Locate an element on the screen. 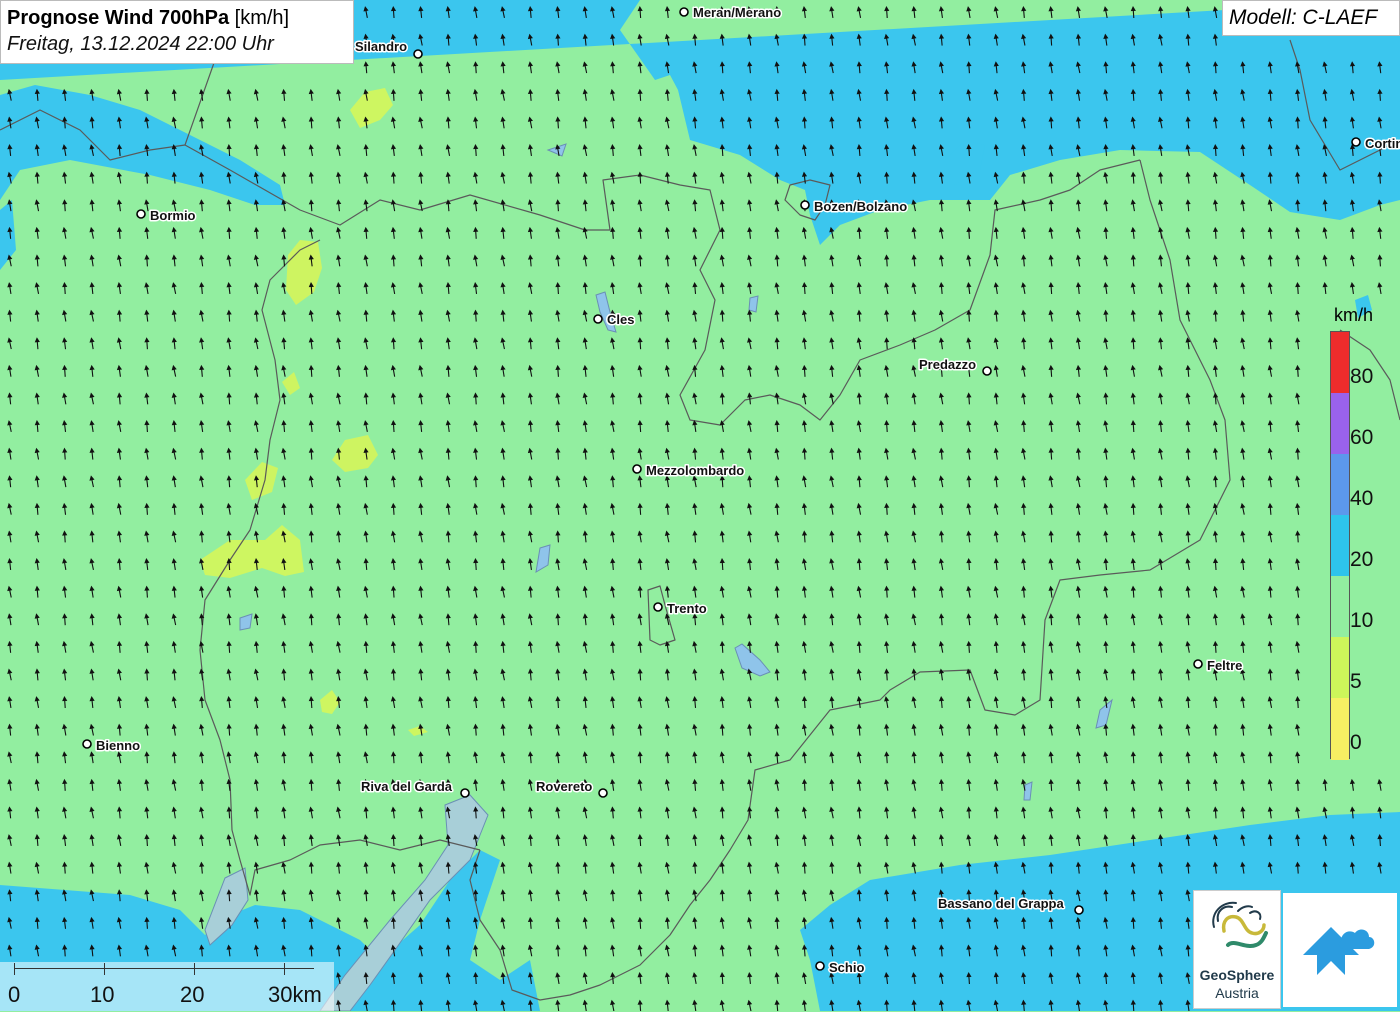 This screenshot has width=1400, height=1012. svg-text: Cortina is located at coordinates (1382, 143).